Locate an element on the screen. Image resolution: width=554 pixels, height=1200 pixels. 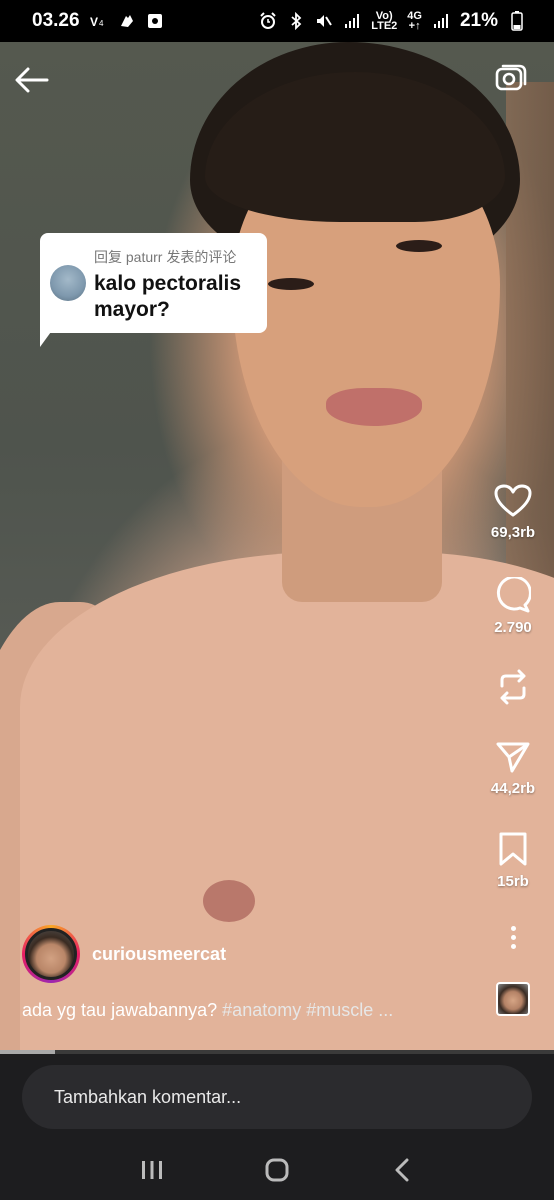
comment-action: 2.790 is located at coordinates (513, 606).